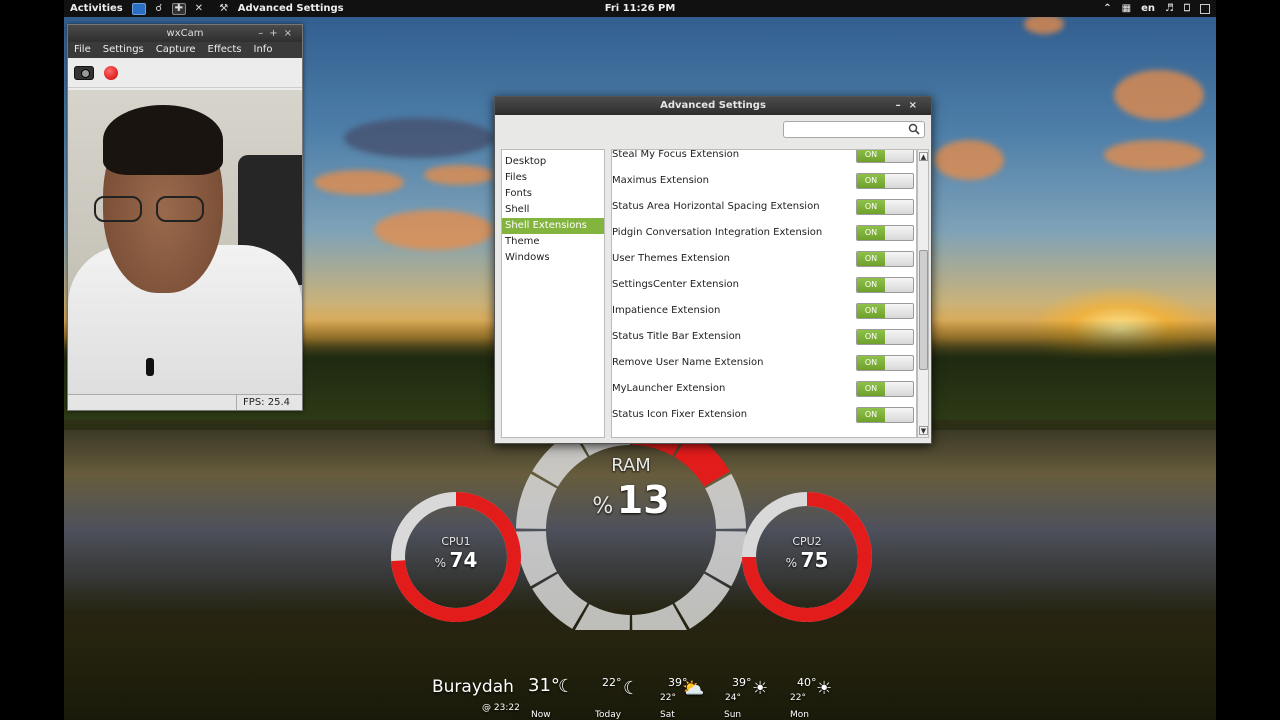 Image resolution: width=1280 pixels, height=720 pixels. I want to click on menu-capture: Capture, so click(176, 50).